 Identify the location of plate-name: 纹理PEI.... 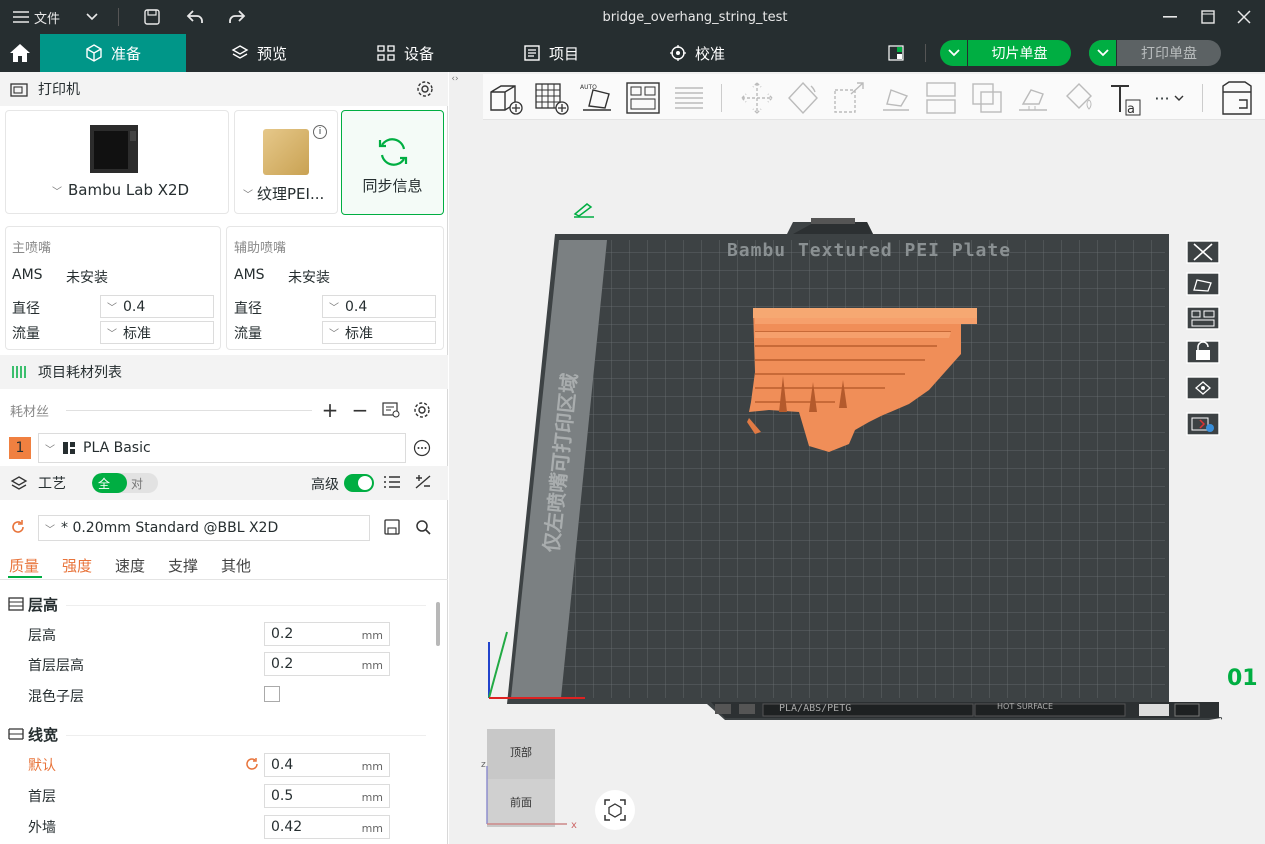
(291, 194).